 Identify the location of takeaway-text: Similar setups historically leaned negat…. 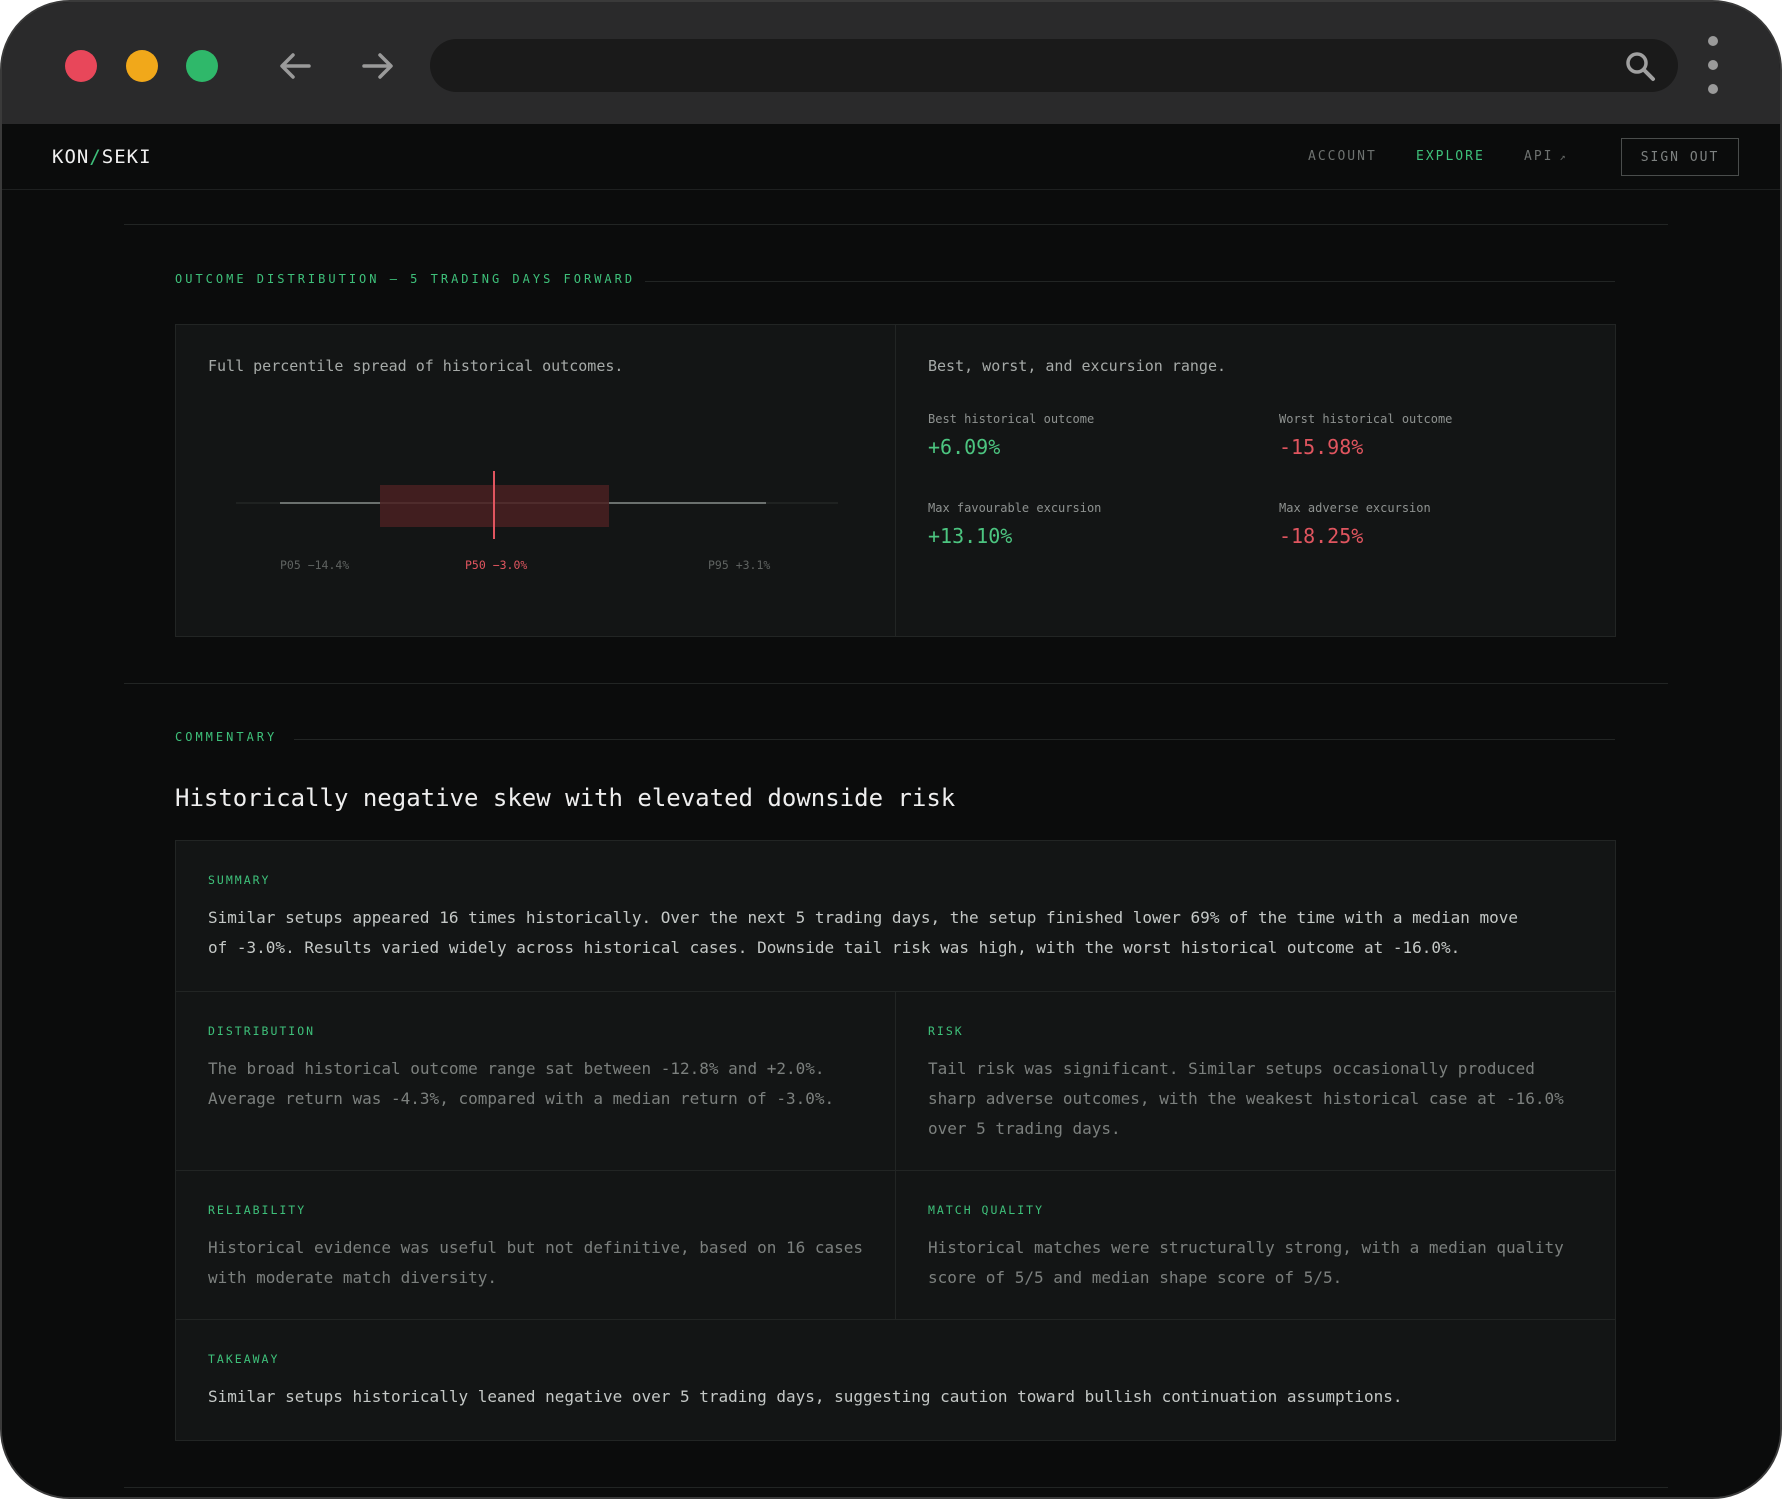
(805, 1396).